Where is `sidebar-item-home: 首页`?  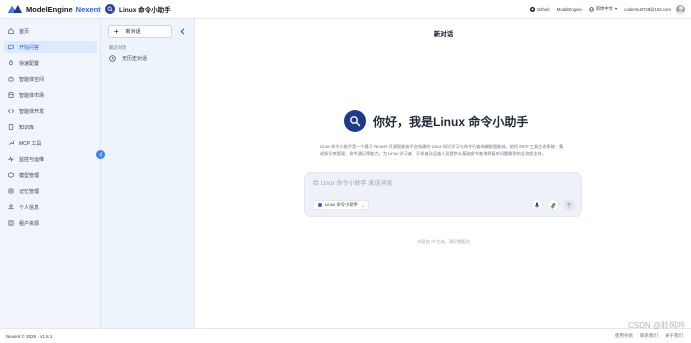 sidebar-item-home: 首页 is located at coordinates (50, 31).